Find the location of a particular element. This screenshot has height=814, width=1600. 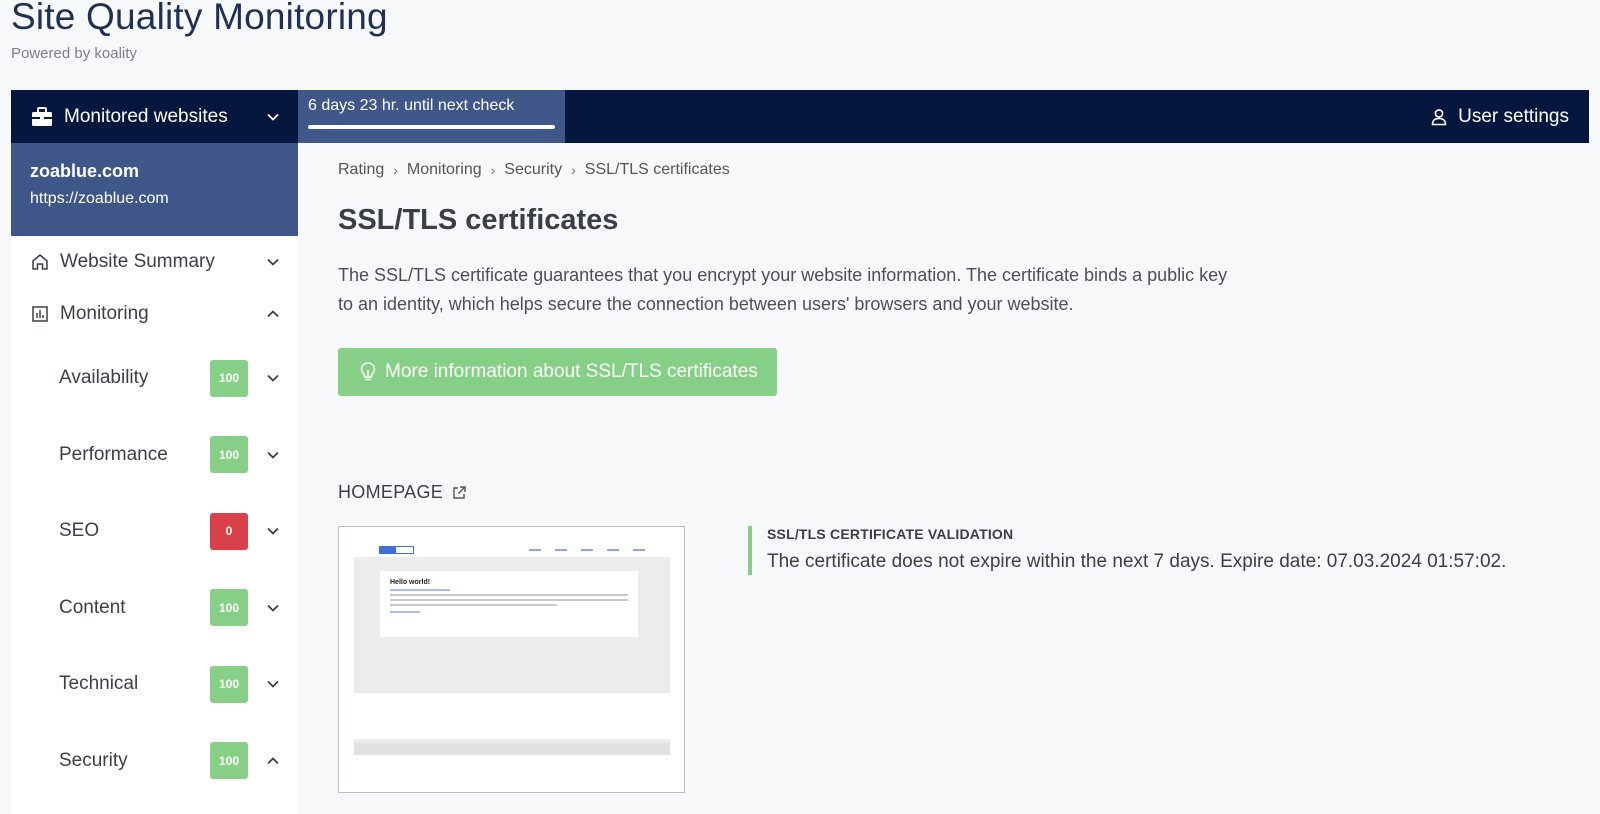

page-title: SSL/TLS certificates is located at coordinates (478, 220).